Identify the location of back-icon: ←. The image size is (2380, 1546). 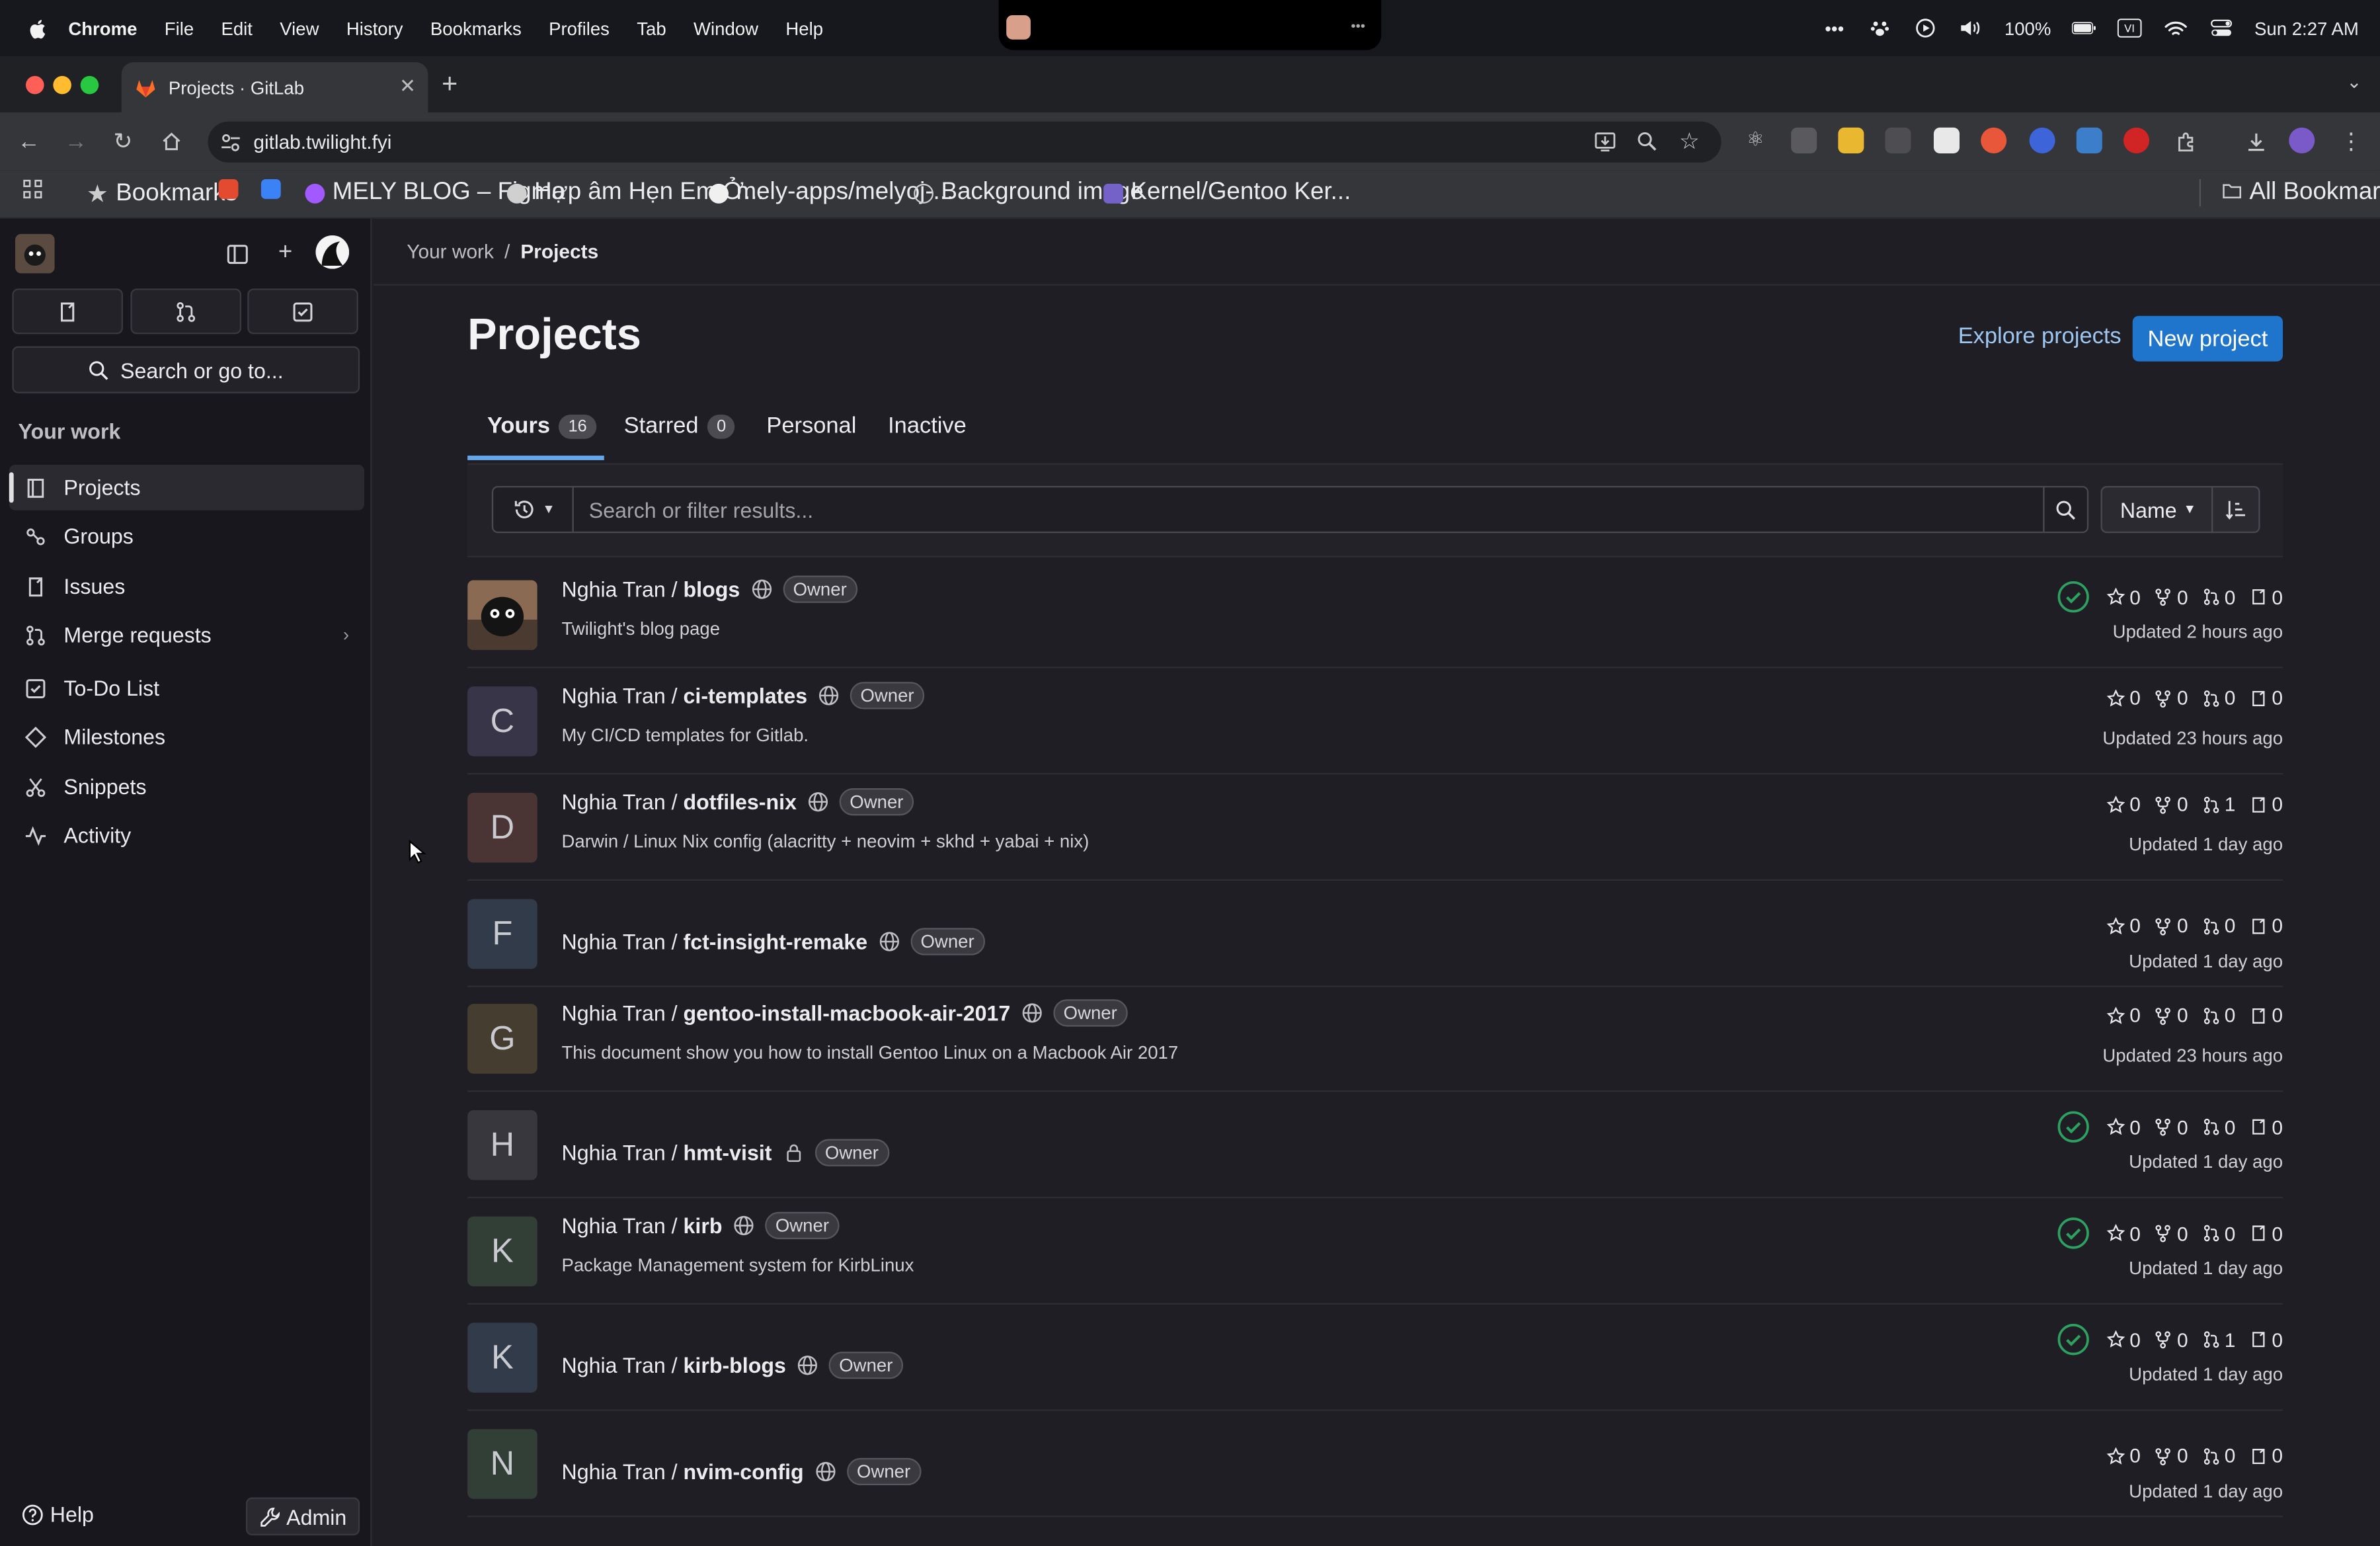
(28, 141).